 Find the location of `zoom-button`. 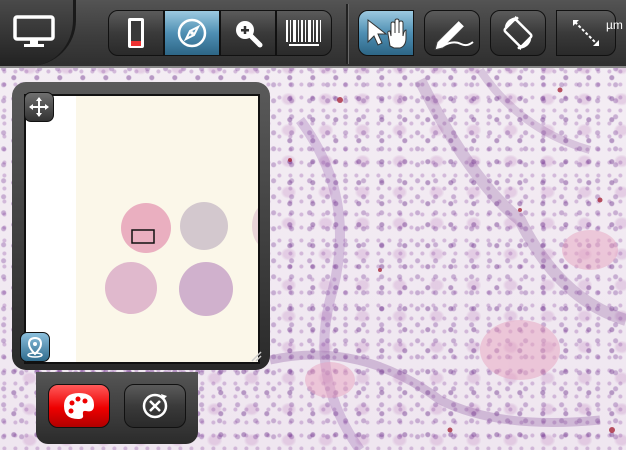

zoom-button is located at coordinates (248, 33).